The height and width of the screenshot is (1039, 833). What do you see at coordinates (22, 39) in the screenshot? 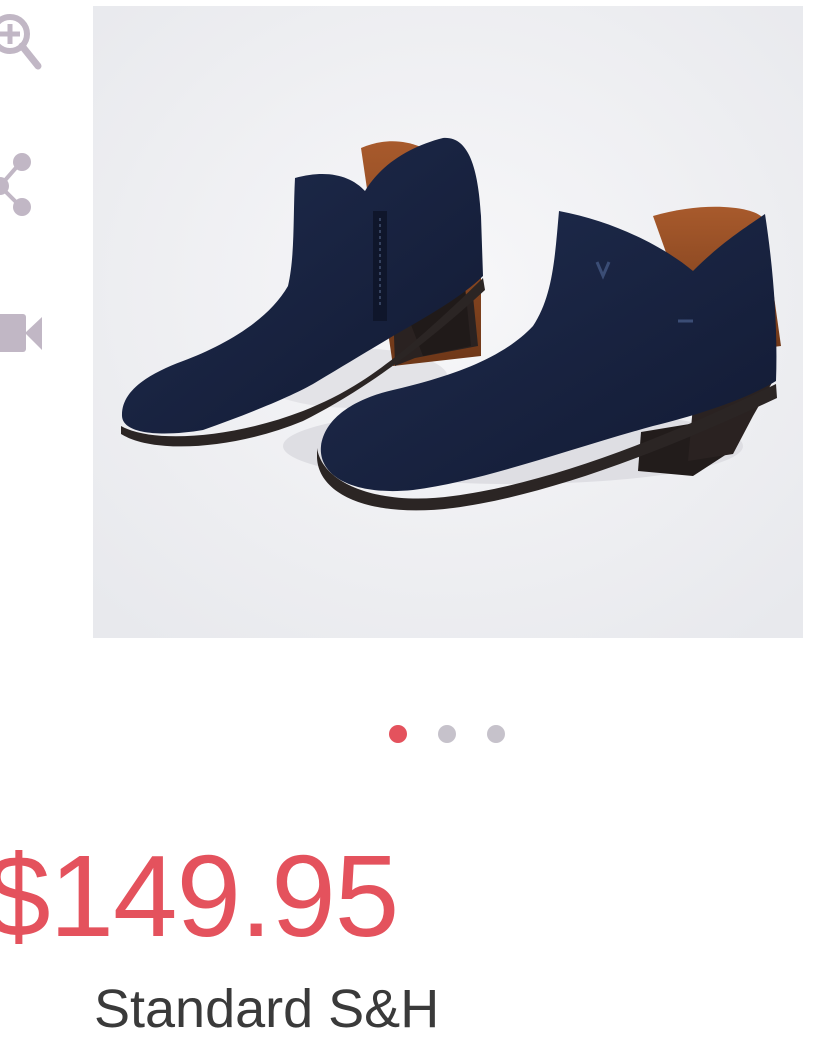
I see `zoom-in-icon` at bounding box center [22, 39].